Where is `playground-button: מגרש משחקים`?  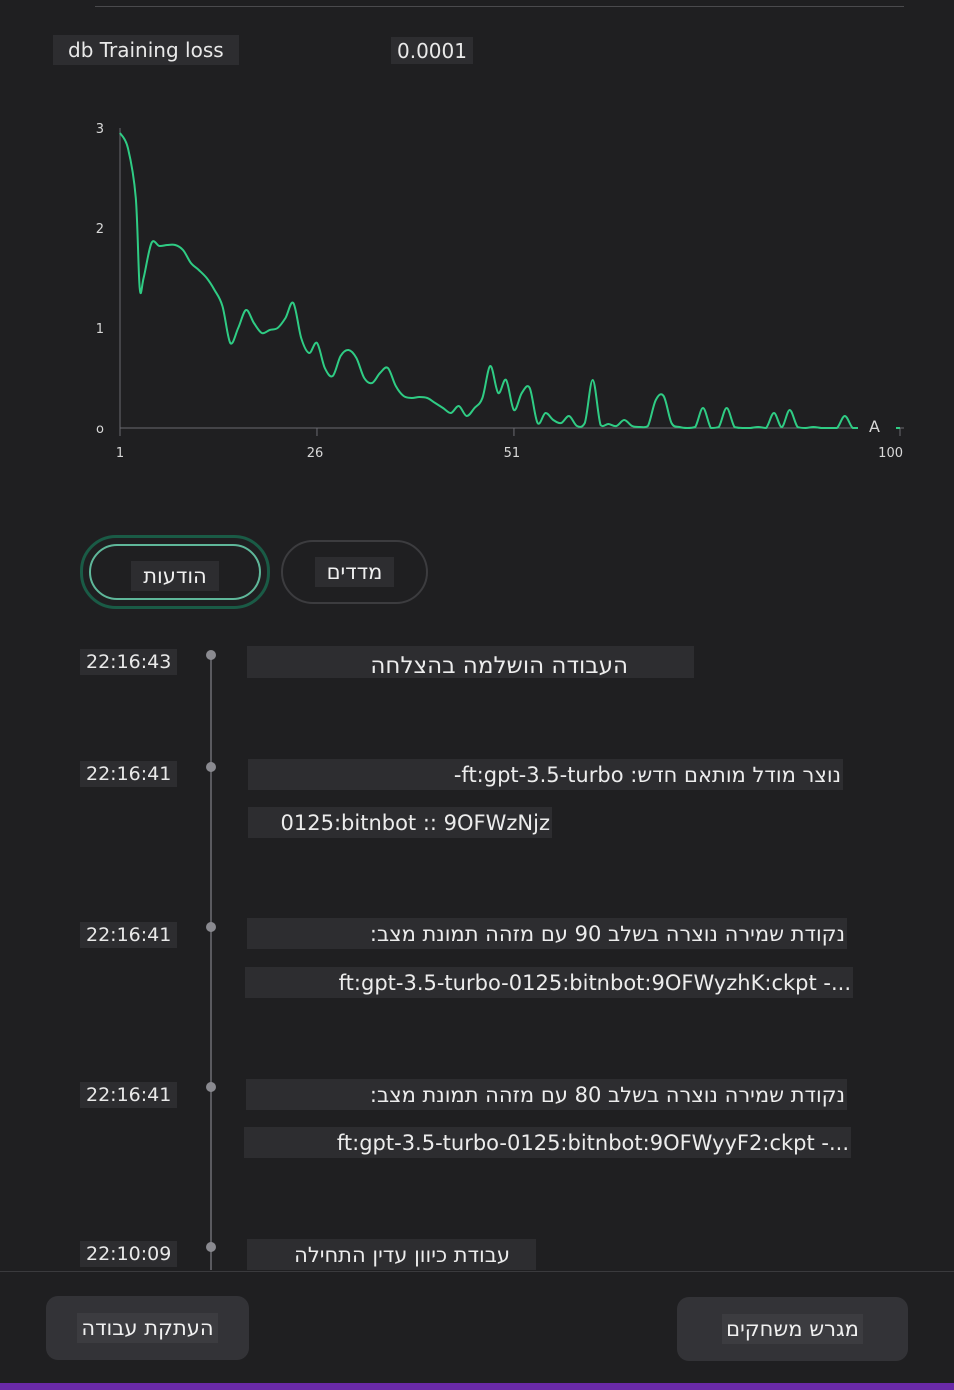 playground-button: מגרש משחקים is located at coordinates (792, 1329).